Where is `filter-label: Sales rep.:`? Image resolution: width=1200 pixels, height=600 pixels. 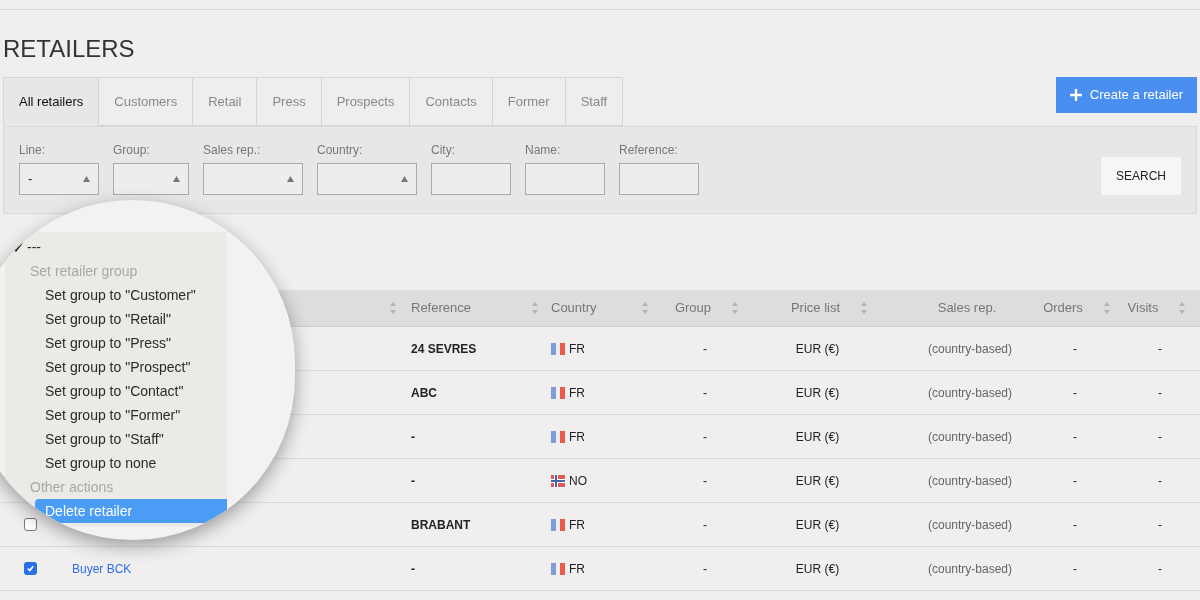 filter-label: Sales rep.: is located at coordinates (232, 149).